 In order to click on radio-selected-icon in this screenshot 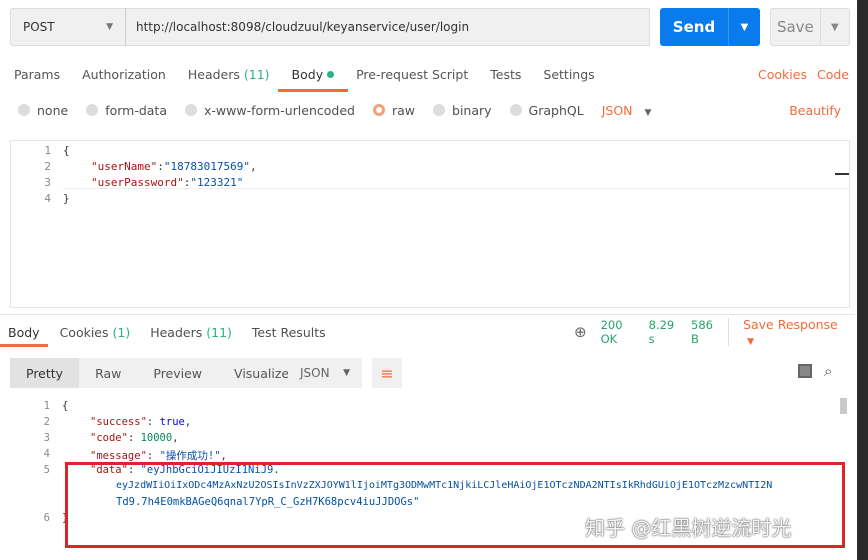, I will do `click(378, 110)`.